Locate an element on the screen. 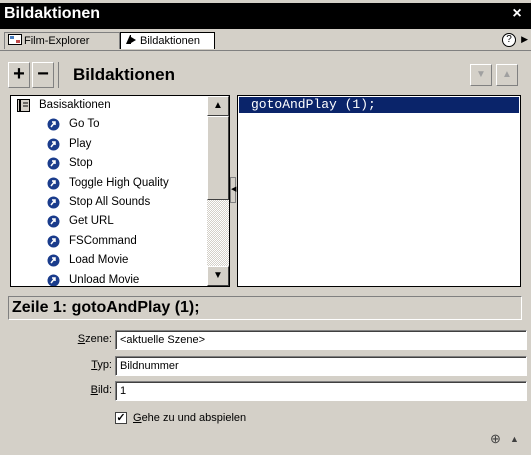 The width and height of the screenshot is (531, 455). list-item: Load Movie is located at coordinates (109, 260).